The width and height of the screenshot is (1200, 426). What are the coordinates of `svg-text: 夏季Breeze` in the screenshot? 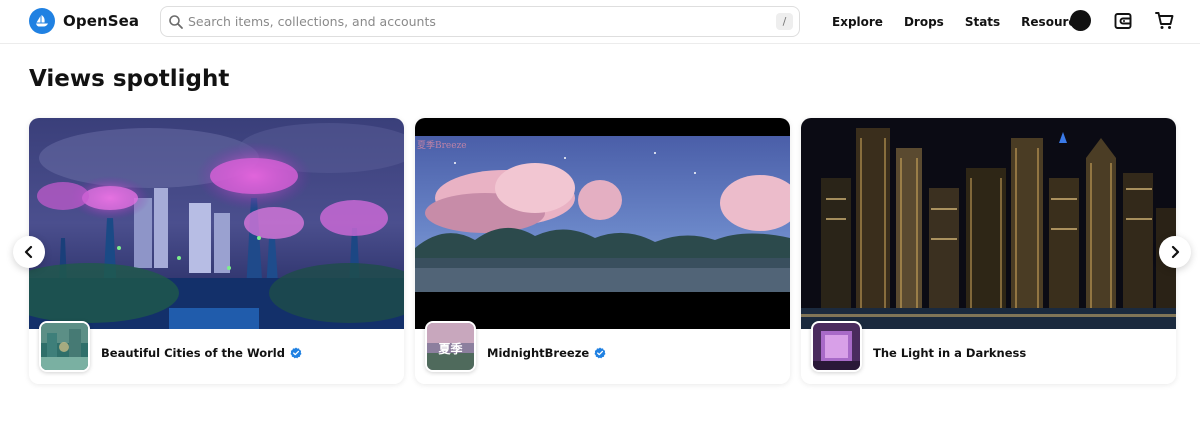 It's located at (442, 145).